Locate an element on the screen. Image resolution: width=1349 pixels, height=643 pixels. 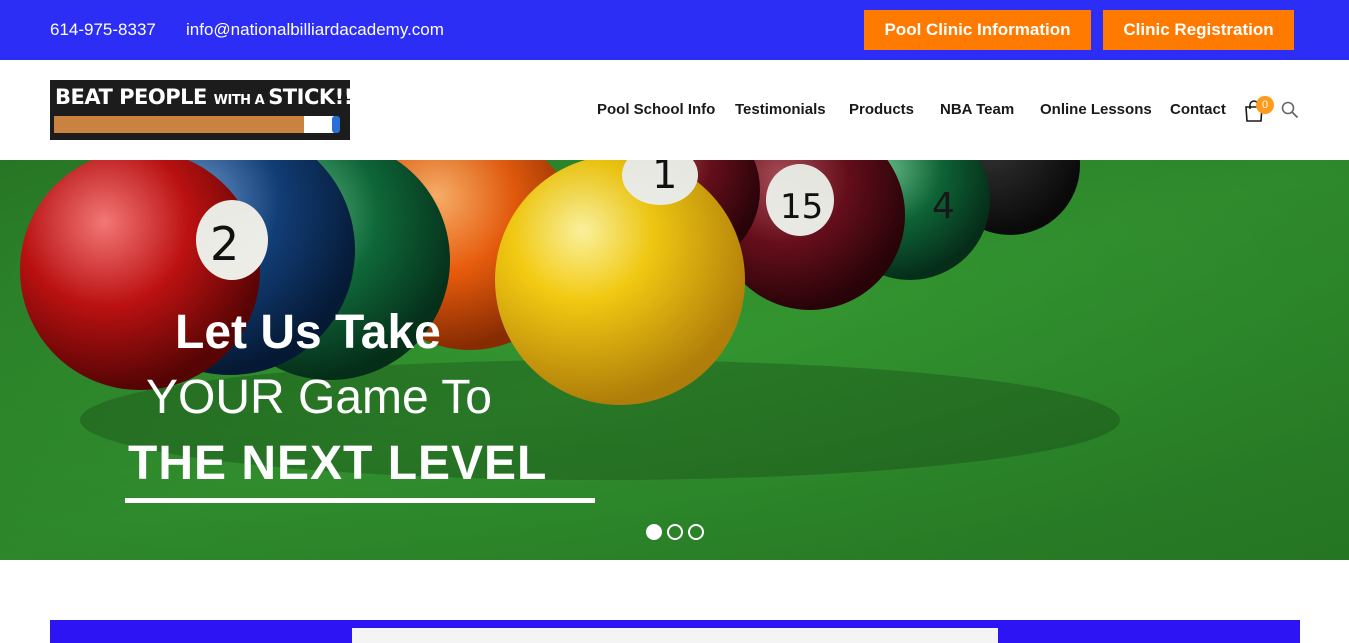
cue-stick-icon is located at coordinates (197, 124).